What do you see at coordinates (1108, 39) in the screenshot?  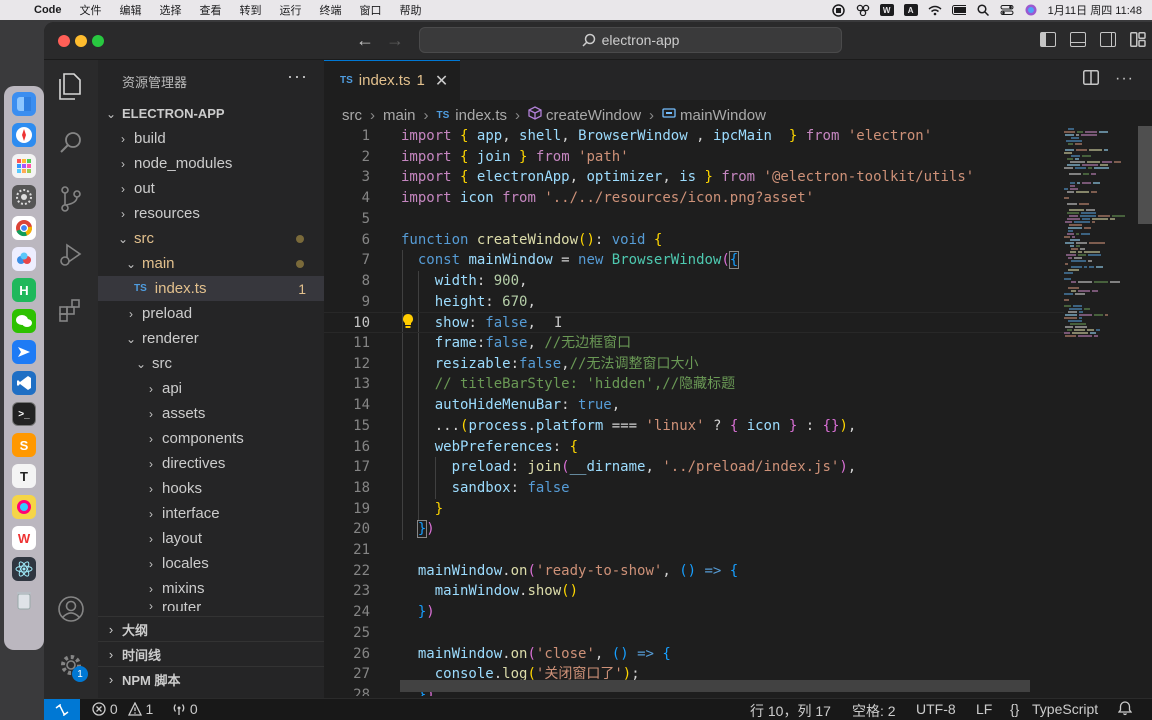 I see `toggle-secondary-sidebar-icon` at bounding box center [1108, 39].